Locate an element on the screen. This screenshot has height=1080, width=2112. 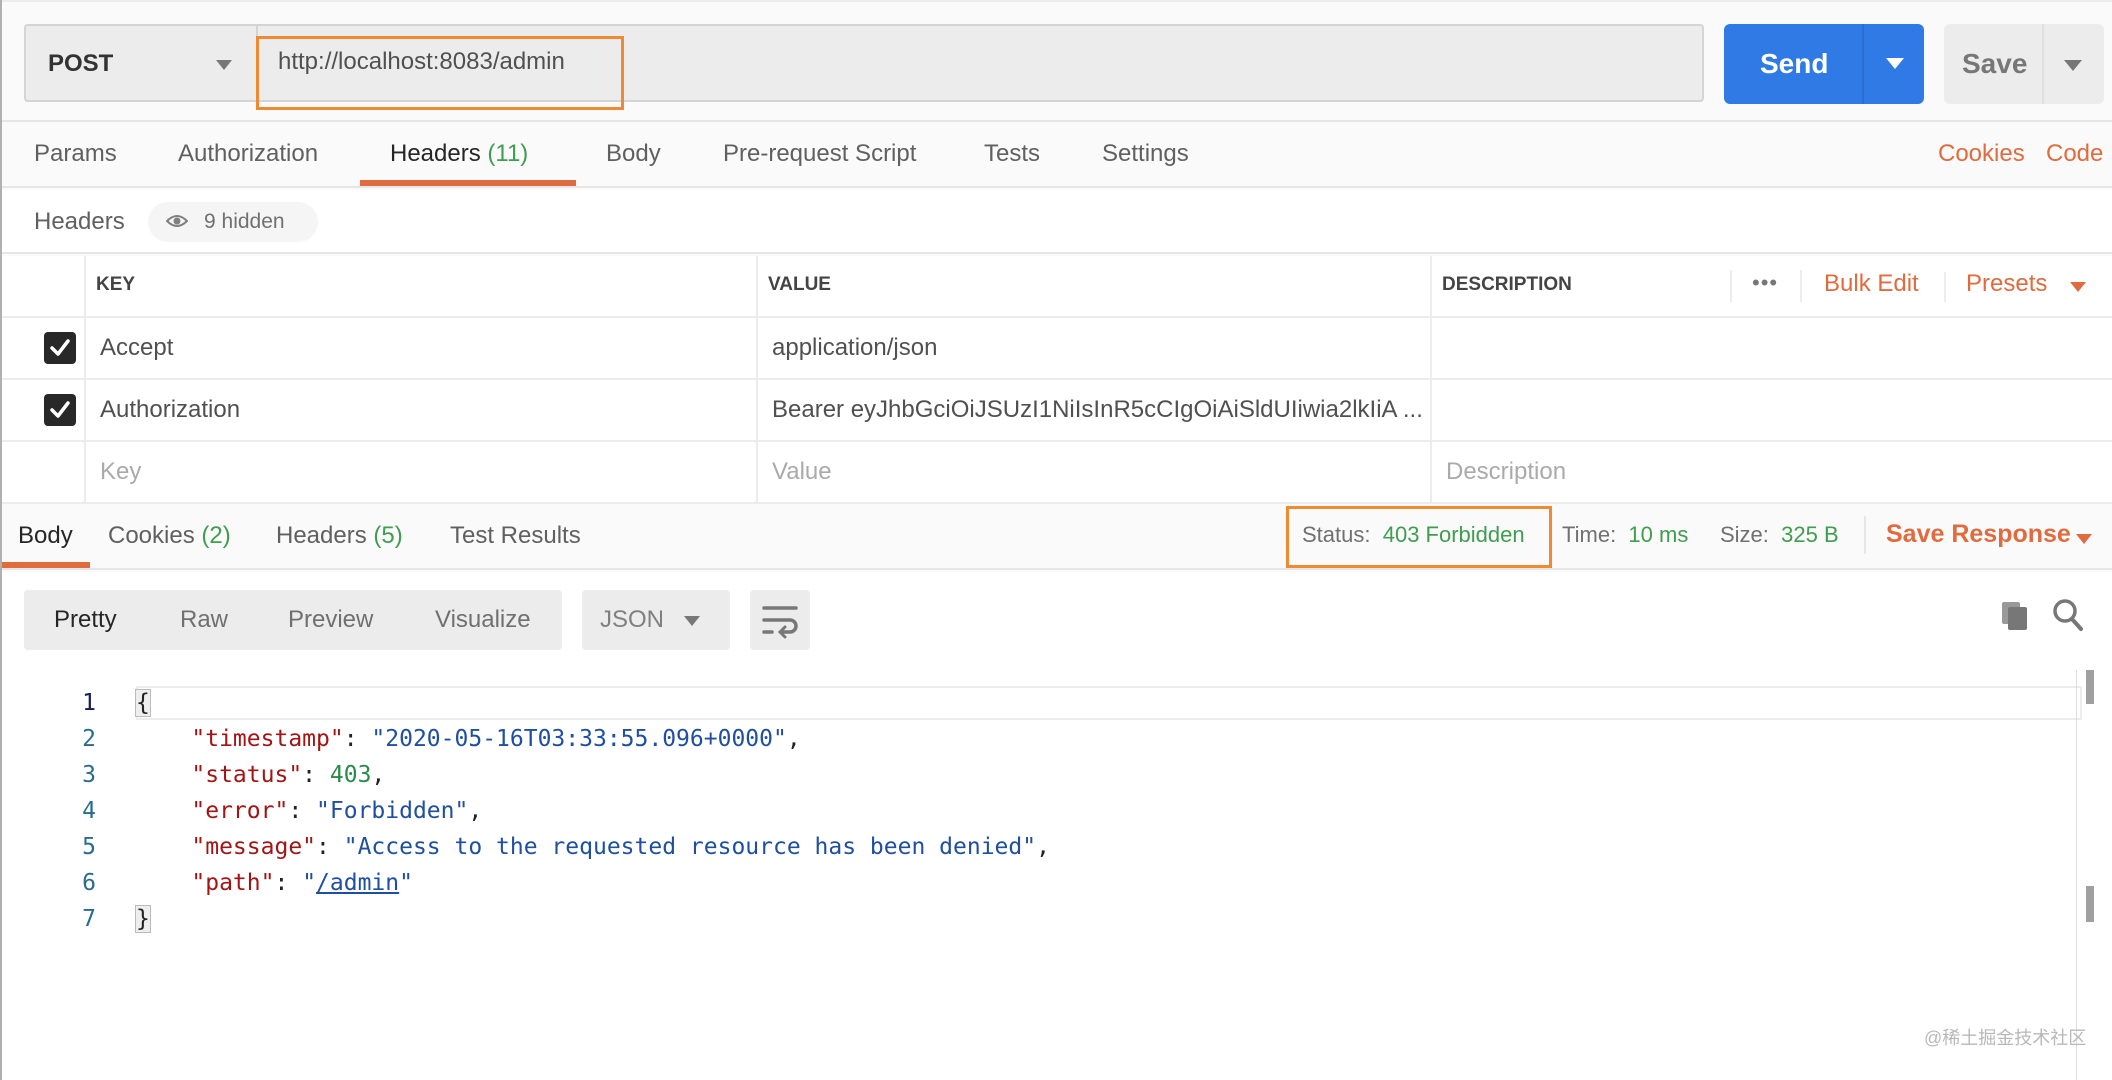
response-tab-test-results: Test Results is located at coordinates (515, 536).